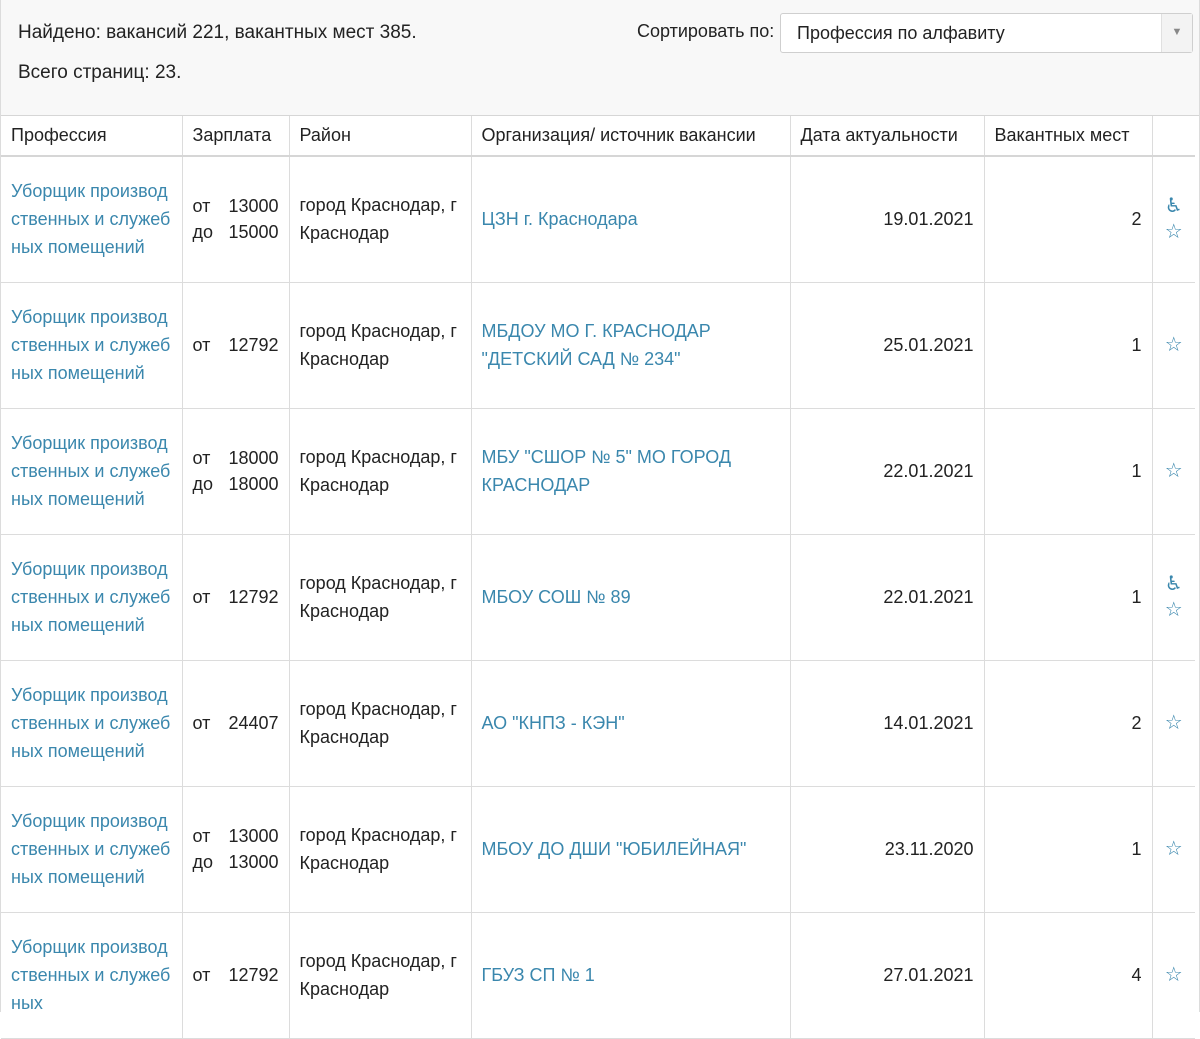 This screenshot has width=1200, height=1039. I want to click on salary-from: от 18000, so click(236, 458).